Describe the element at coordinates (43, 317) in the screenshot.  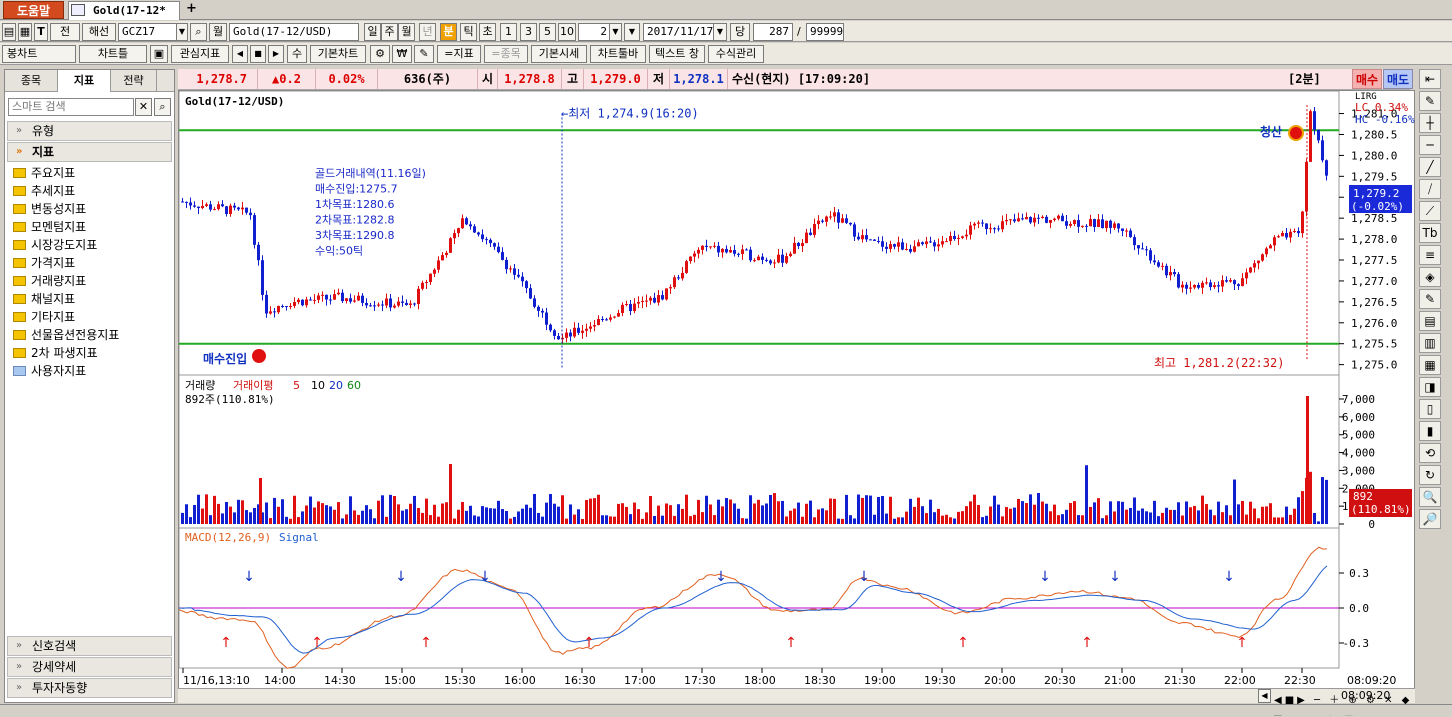
I see `folder-item: 기타지표` at that location.